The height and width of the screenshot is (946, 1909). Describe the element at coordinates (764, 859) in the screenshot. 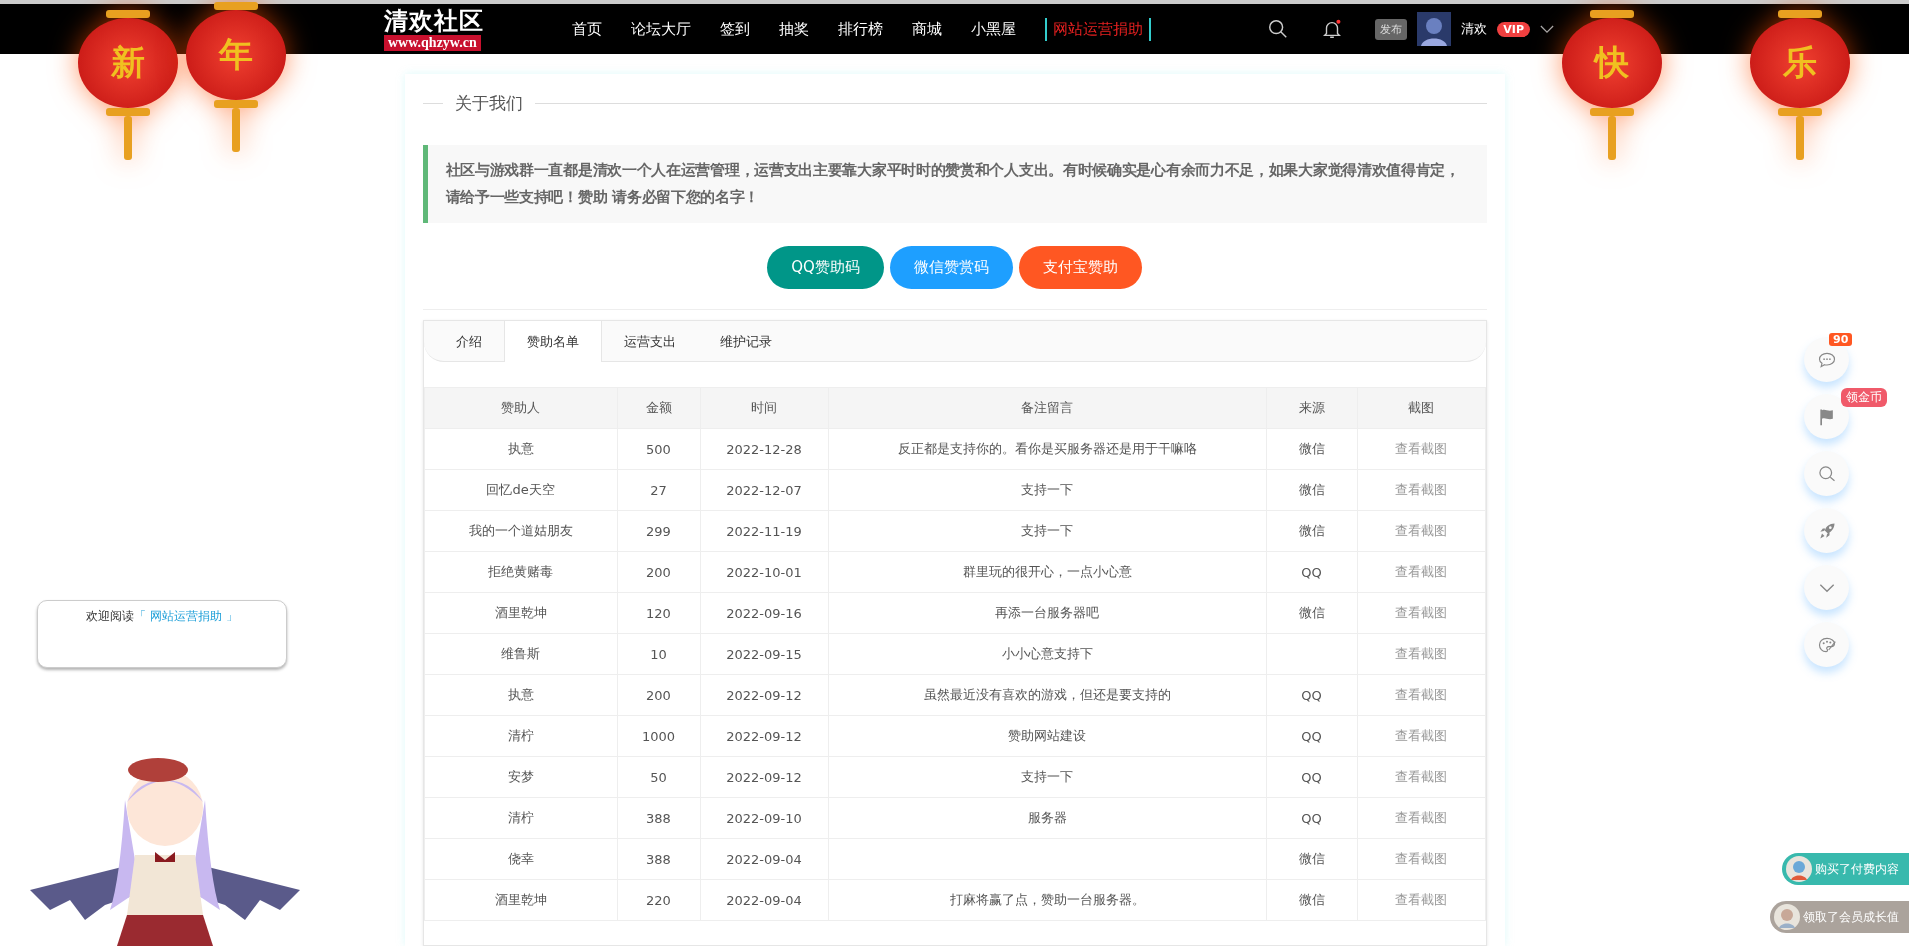

I see `table-cell: 2022-09-04` at that location.